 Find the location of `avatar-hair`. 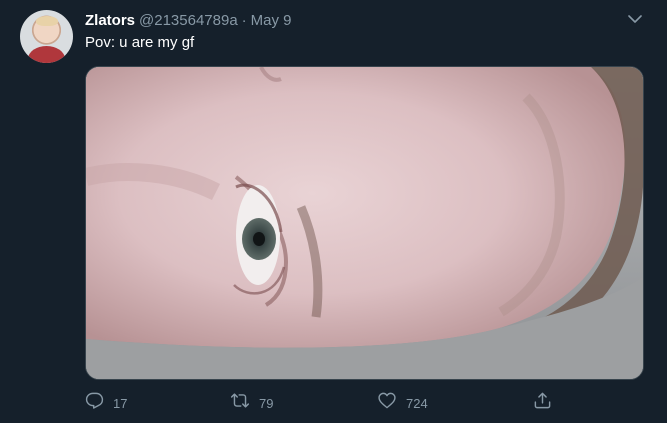

avatar-hair is located at coordinates (47, 21).